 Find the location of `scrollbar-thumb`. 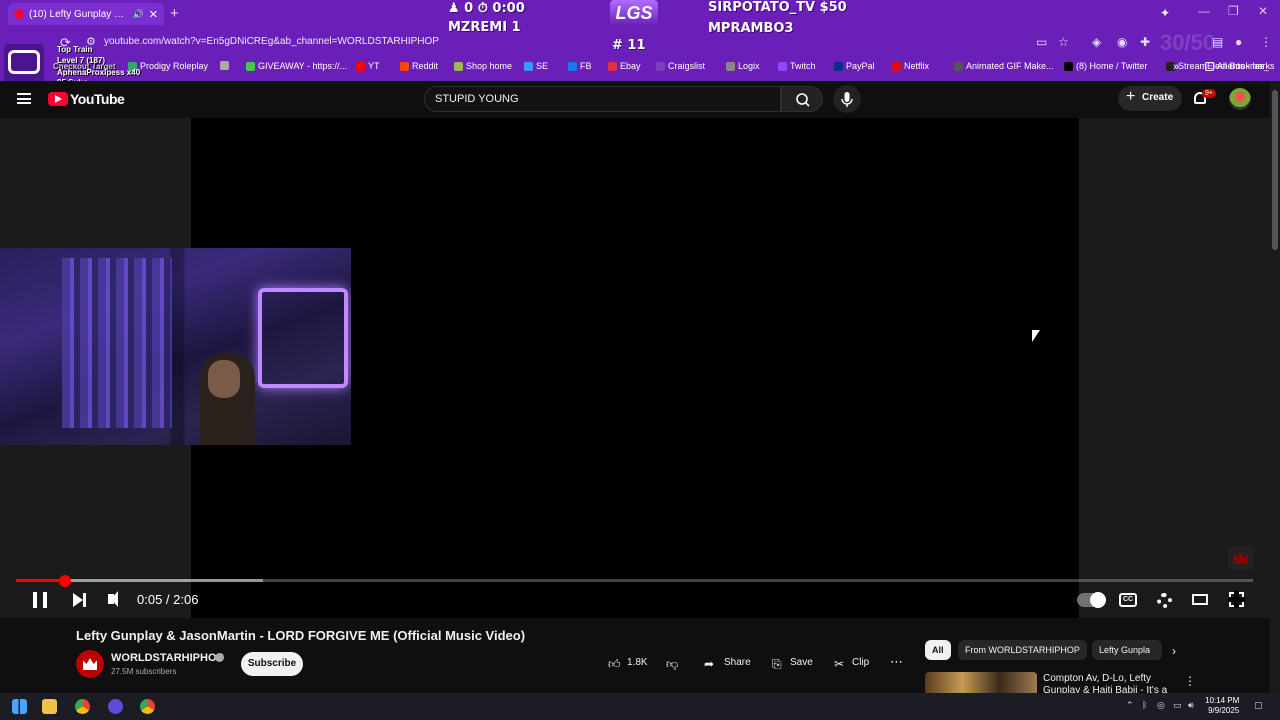

scrollbar-thumb is located at coordinates (1275, 170).